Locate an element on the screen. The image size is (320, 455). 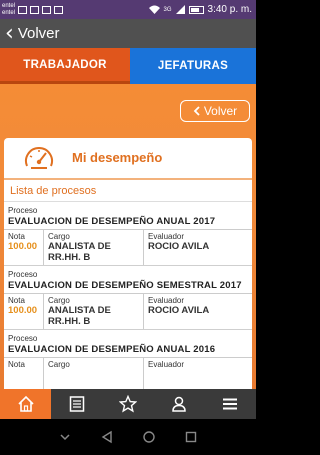
list-title: Lista de procesos is located at coordinates (128, 191).